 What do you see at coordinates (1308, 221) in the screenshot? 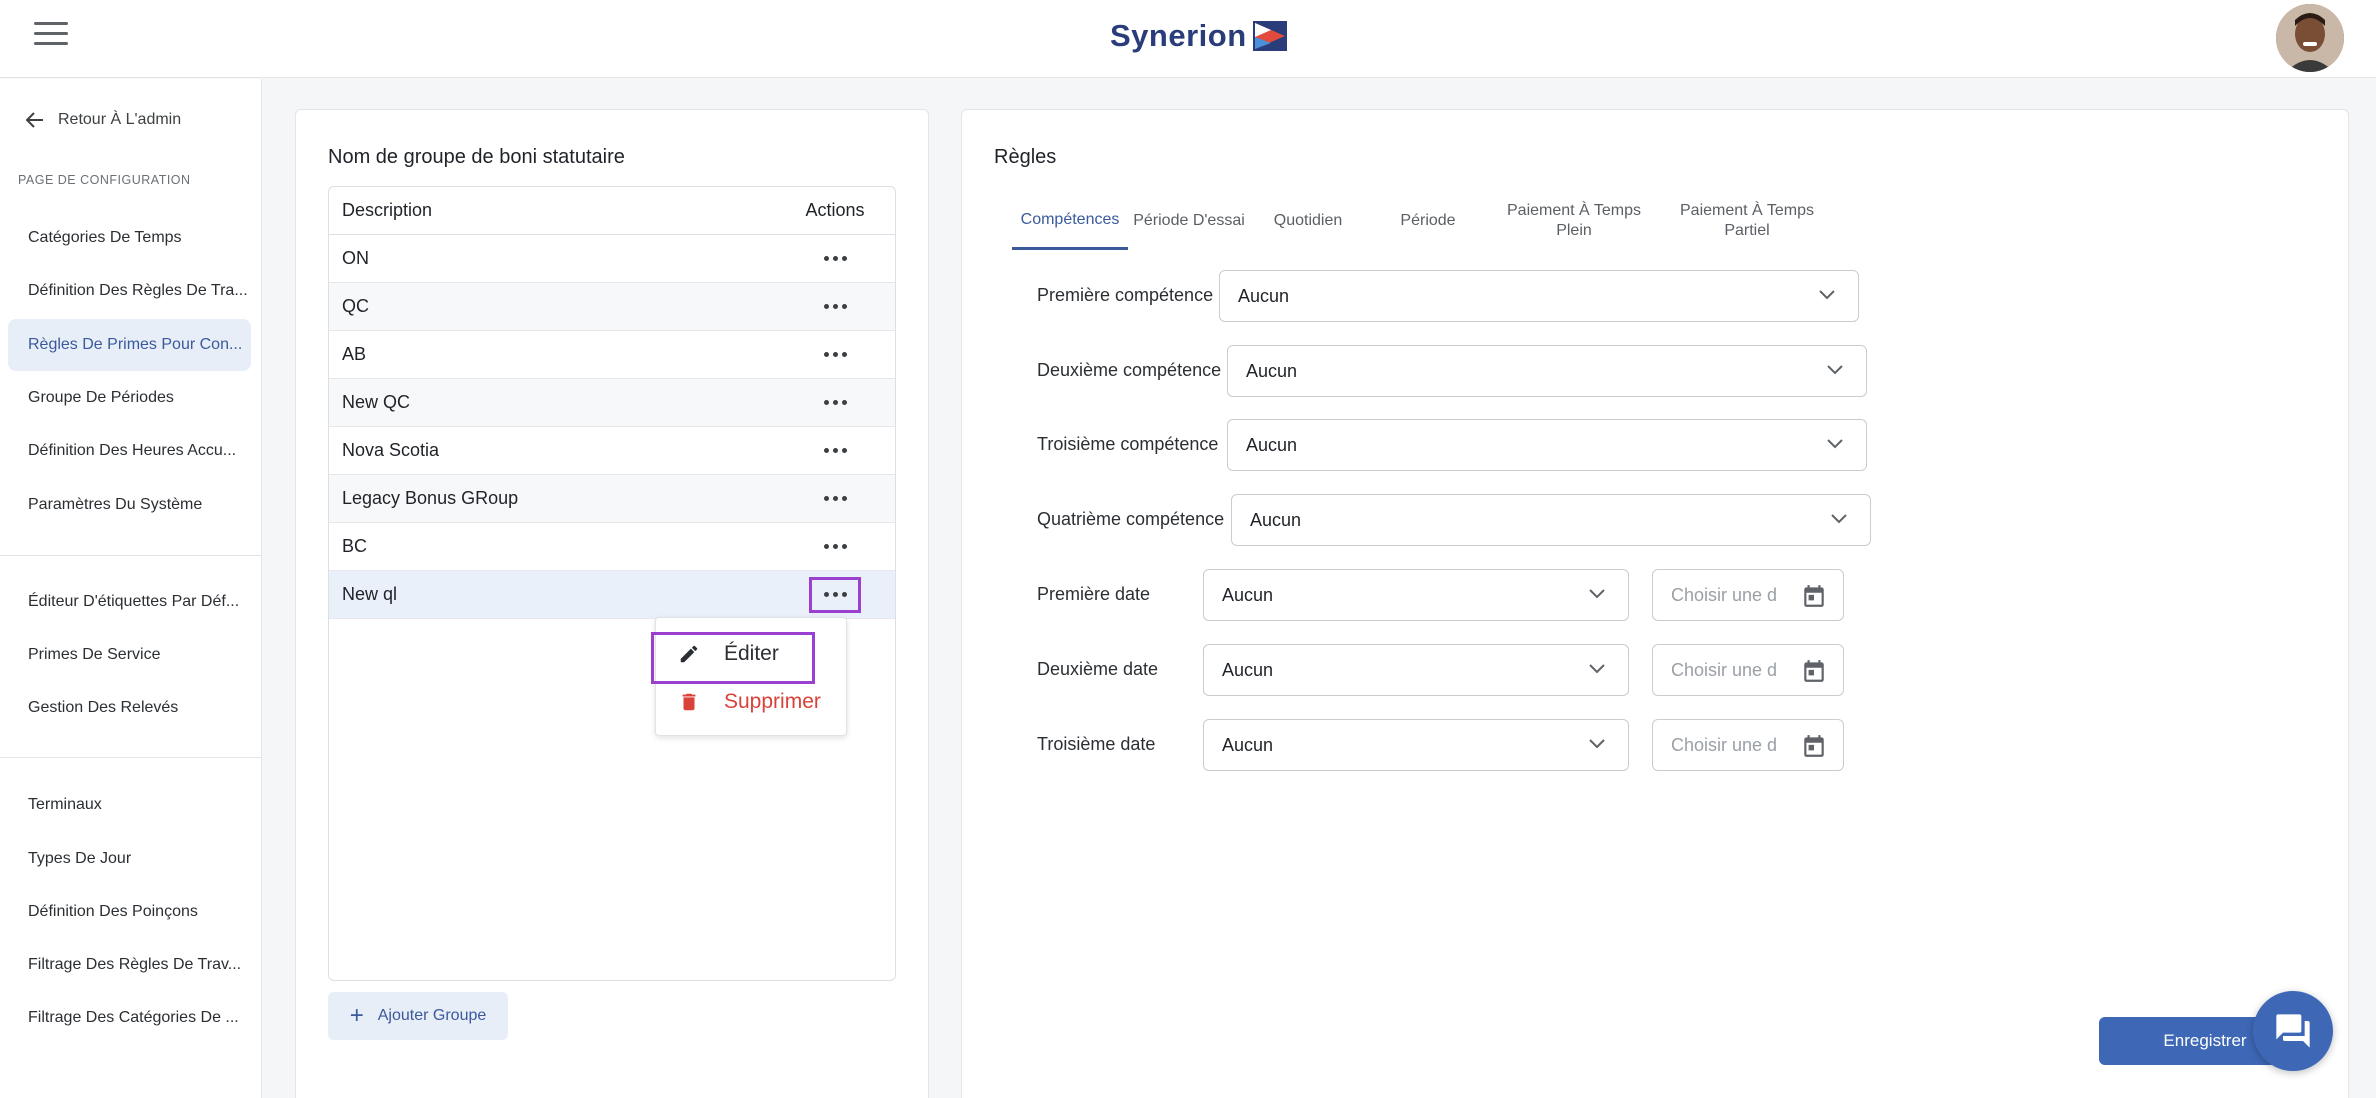
I see `tab-daily: Quotidien` at bounding box center [1308, 221].